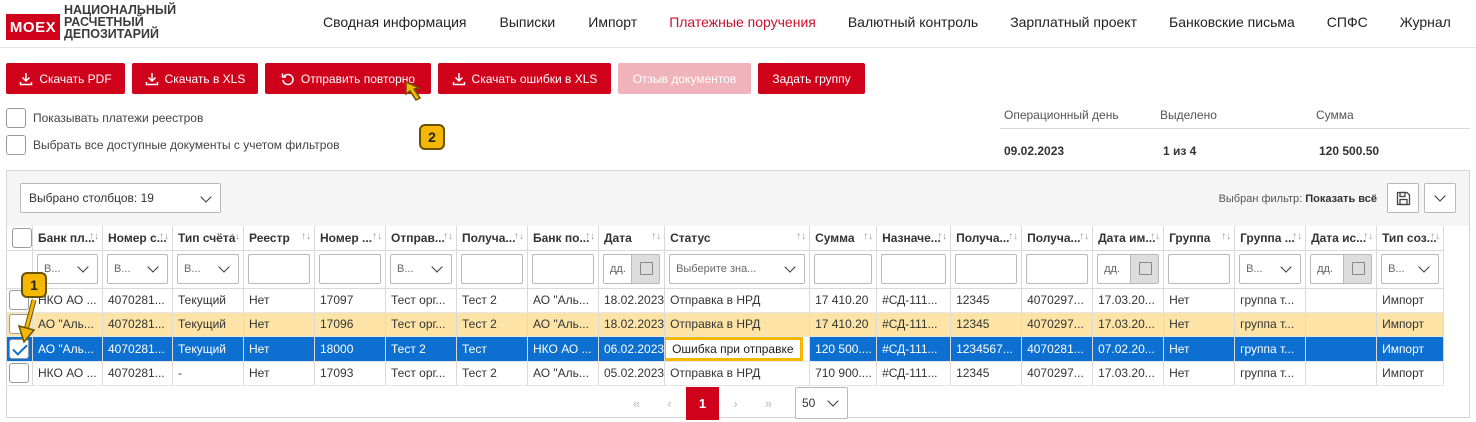 The image size is (1476, 422). I want to click on column-header: Статус ↑↓, so click(737, 238).